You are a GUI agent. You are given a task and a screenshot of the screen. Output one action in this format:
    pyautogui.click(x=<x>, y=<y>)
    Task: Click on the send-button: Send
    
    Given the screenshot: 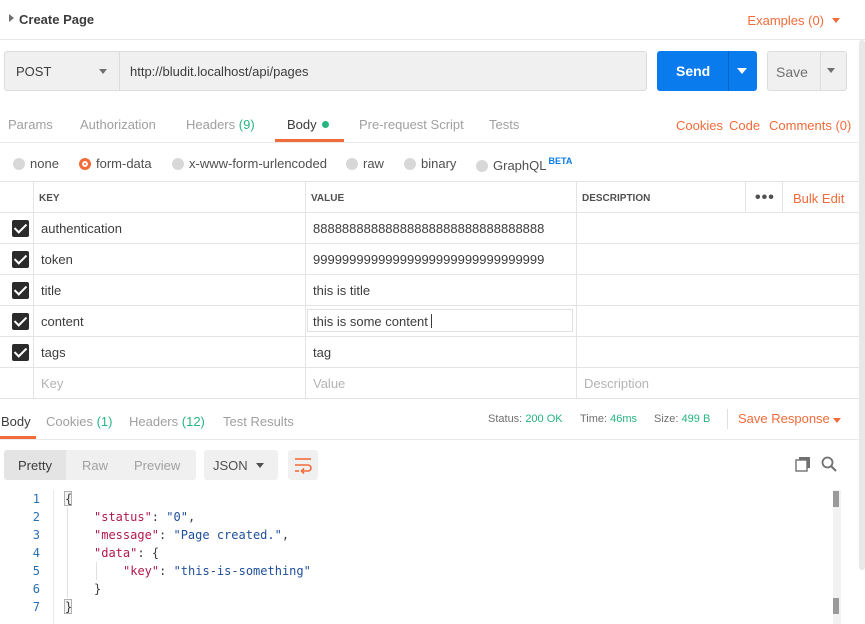 What is the action you would take?
    pyautogui.click(x=707, y=71)
    